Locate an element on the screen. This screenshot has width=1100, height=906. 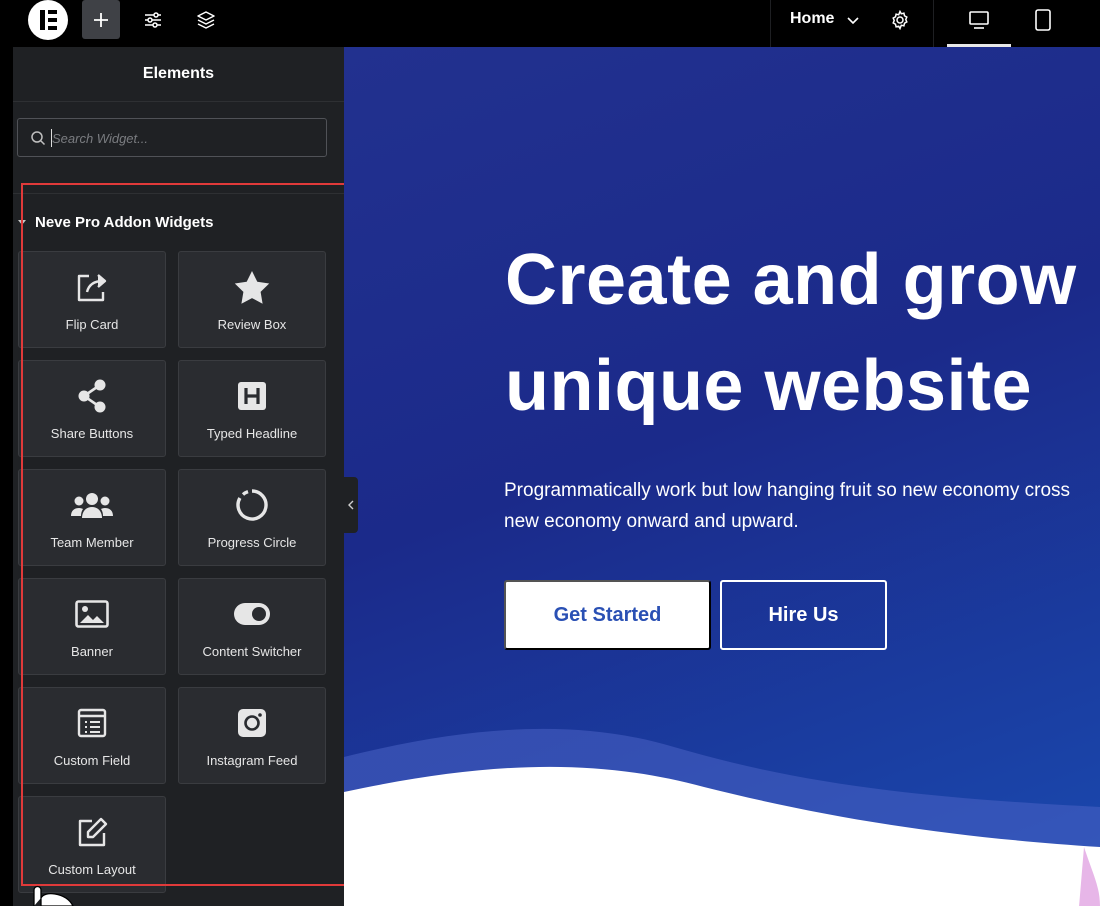
hire-us-button: Hire Us is located at coordinates (803, 615).